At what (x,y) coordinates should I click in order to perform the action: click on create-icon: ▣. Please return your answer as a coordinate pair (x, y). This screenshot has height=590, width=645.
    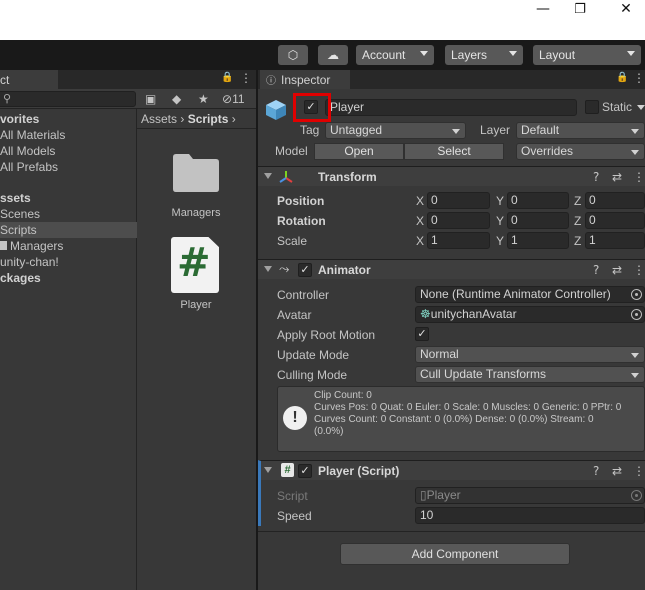
    Looking at the image, I should click on (150, 99).